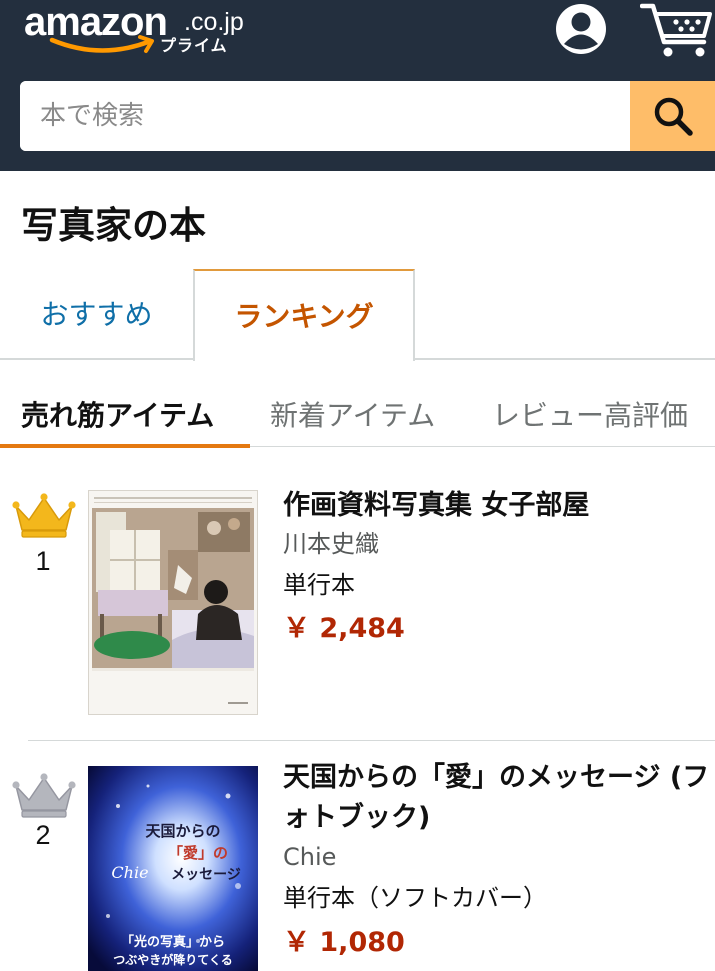 The height and width of the screenshot is (971, 715). Describe the element at coordinates (43, 561) in the screenshot. I see `rank-number: 1` at that location.